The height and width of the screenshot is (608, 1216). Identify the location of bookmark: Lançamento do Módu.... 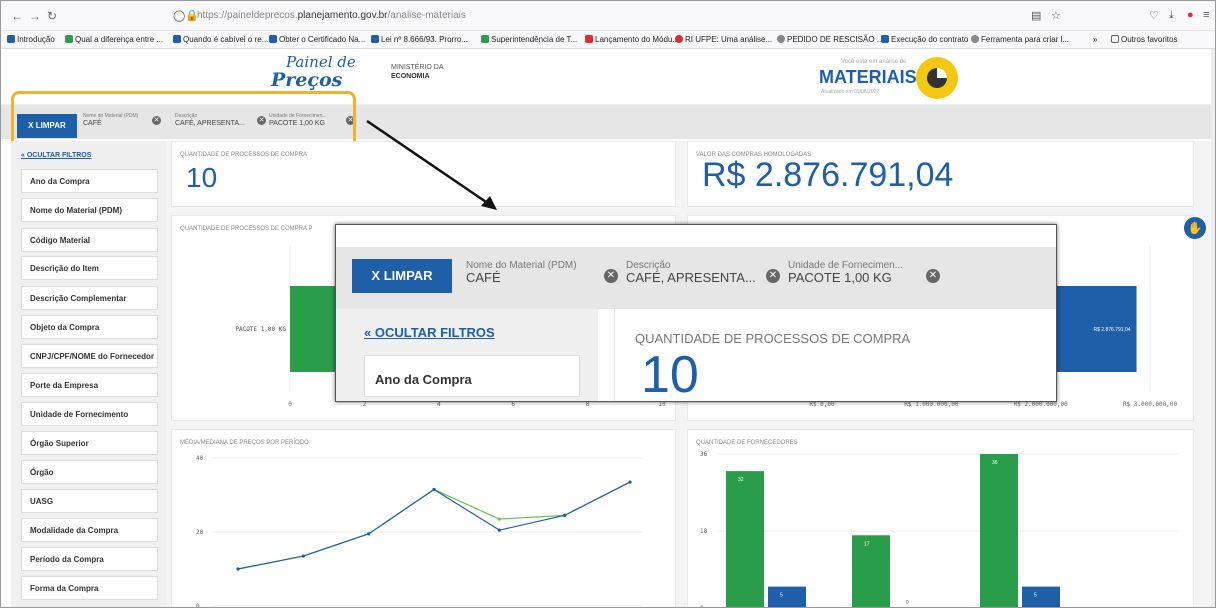
(632, 39).